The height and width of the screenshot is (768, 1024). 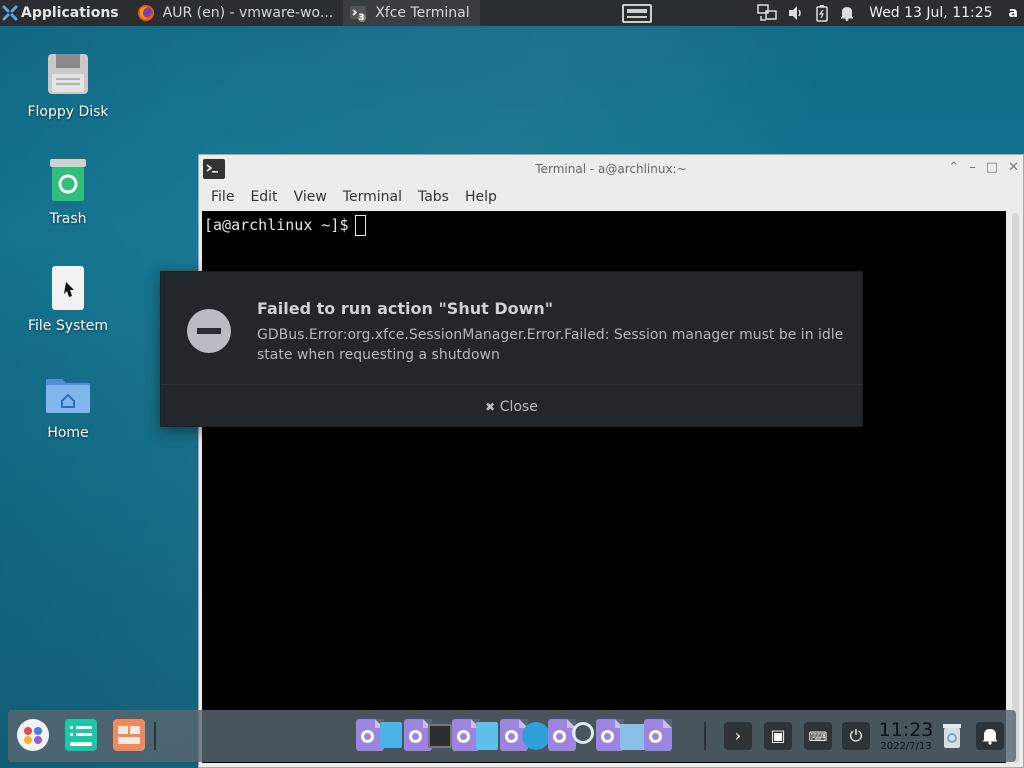 I want to click on dock-terminal-app, so click(x=81, y=735).